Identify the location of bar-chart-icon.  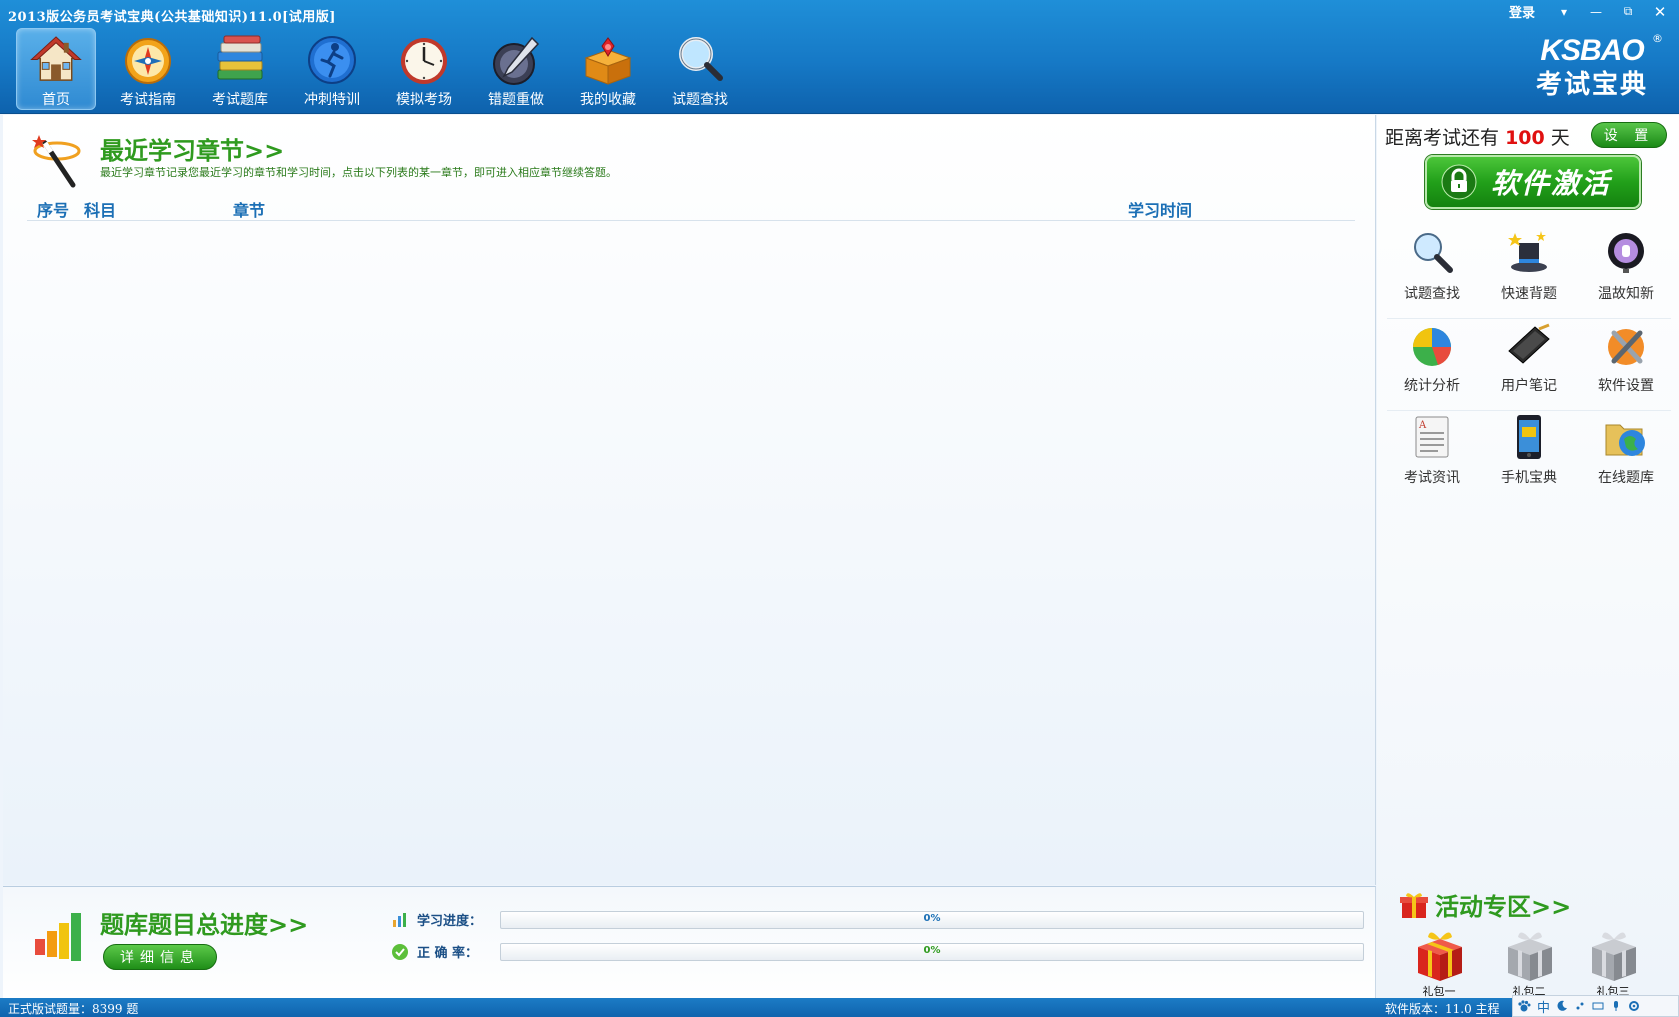
(58, 937).